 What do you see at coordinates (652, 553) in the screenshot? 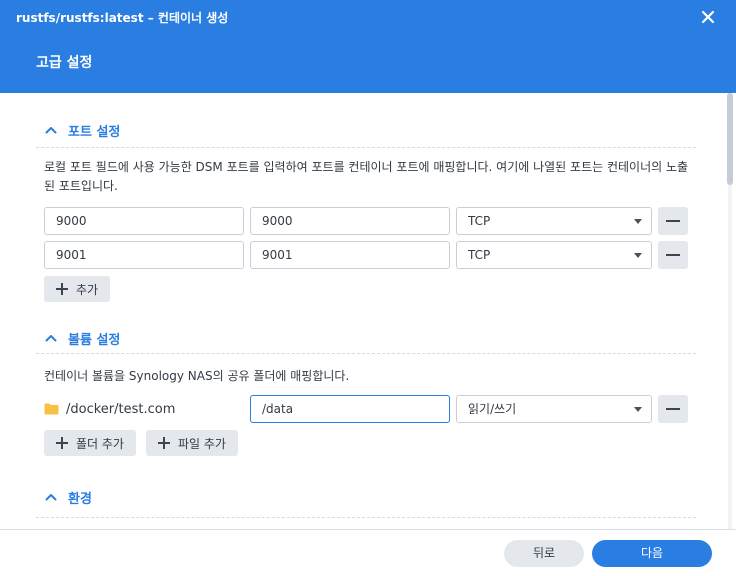
I see `next-button: 다음` at bounding box center [652, 553].